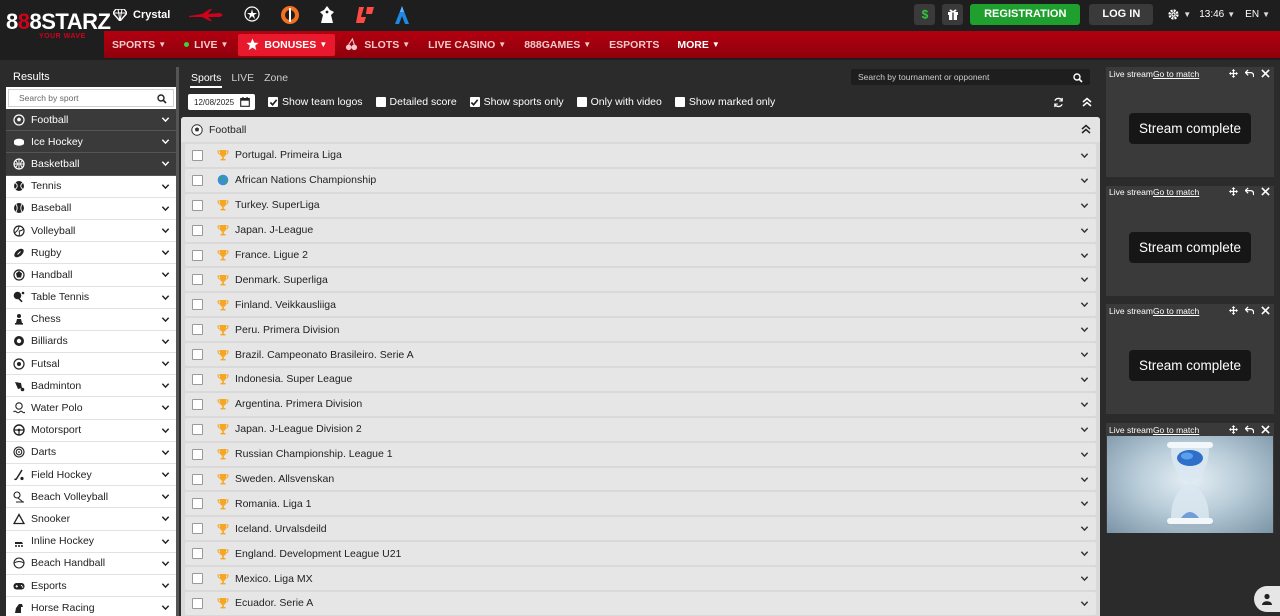 The image size is (1280, 616). Describe the element at coordinates (640, 355) in the screenshot. I see `league-row: Brazil. Campeonato Brasileiro. Serie A` at that location.